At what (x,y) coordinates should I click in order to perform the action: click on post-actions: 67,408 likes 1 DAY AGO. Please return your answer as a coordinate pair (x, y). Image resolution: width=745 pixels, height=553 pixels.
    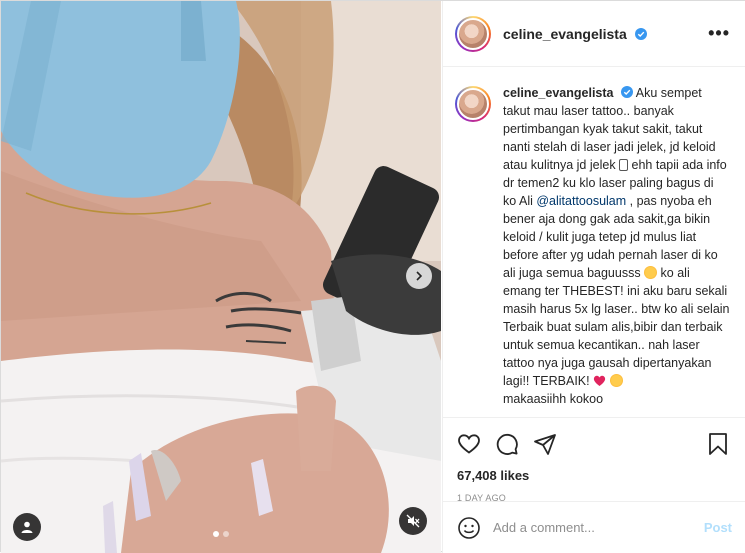
    Looking at the image, I should click on (594, 460).